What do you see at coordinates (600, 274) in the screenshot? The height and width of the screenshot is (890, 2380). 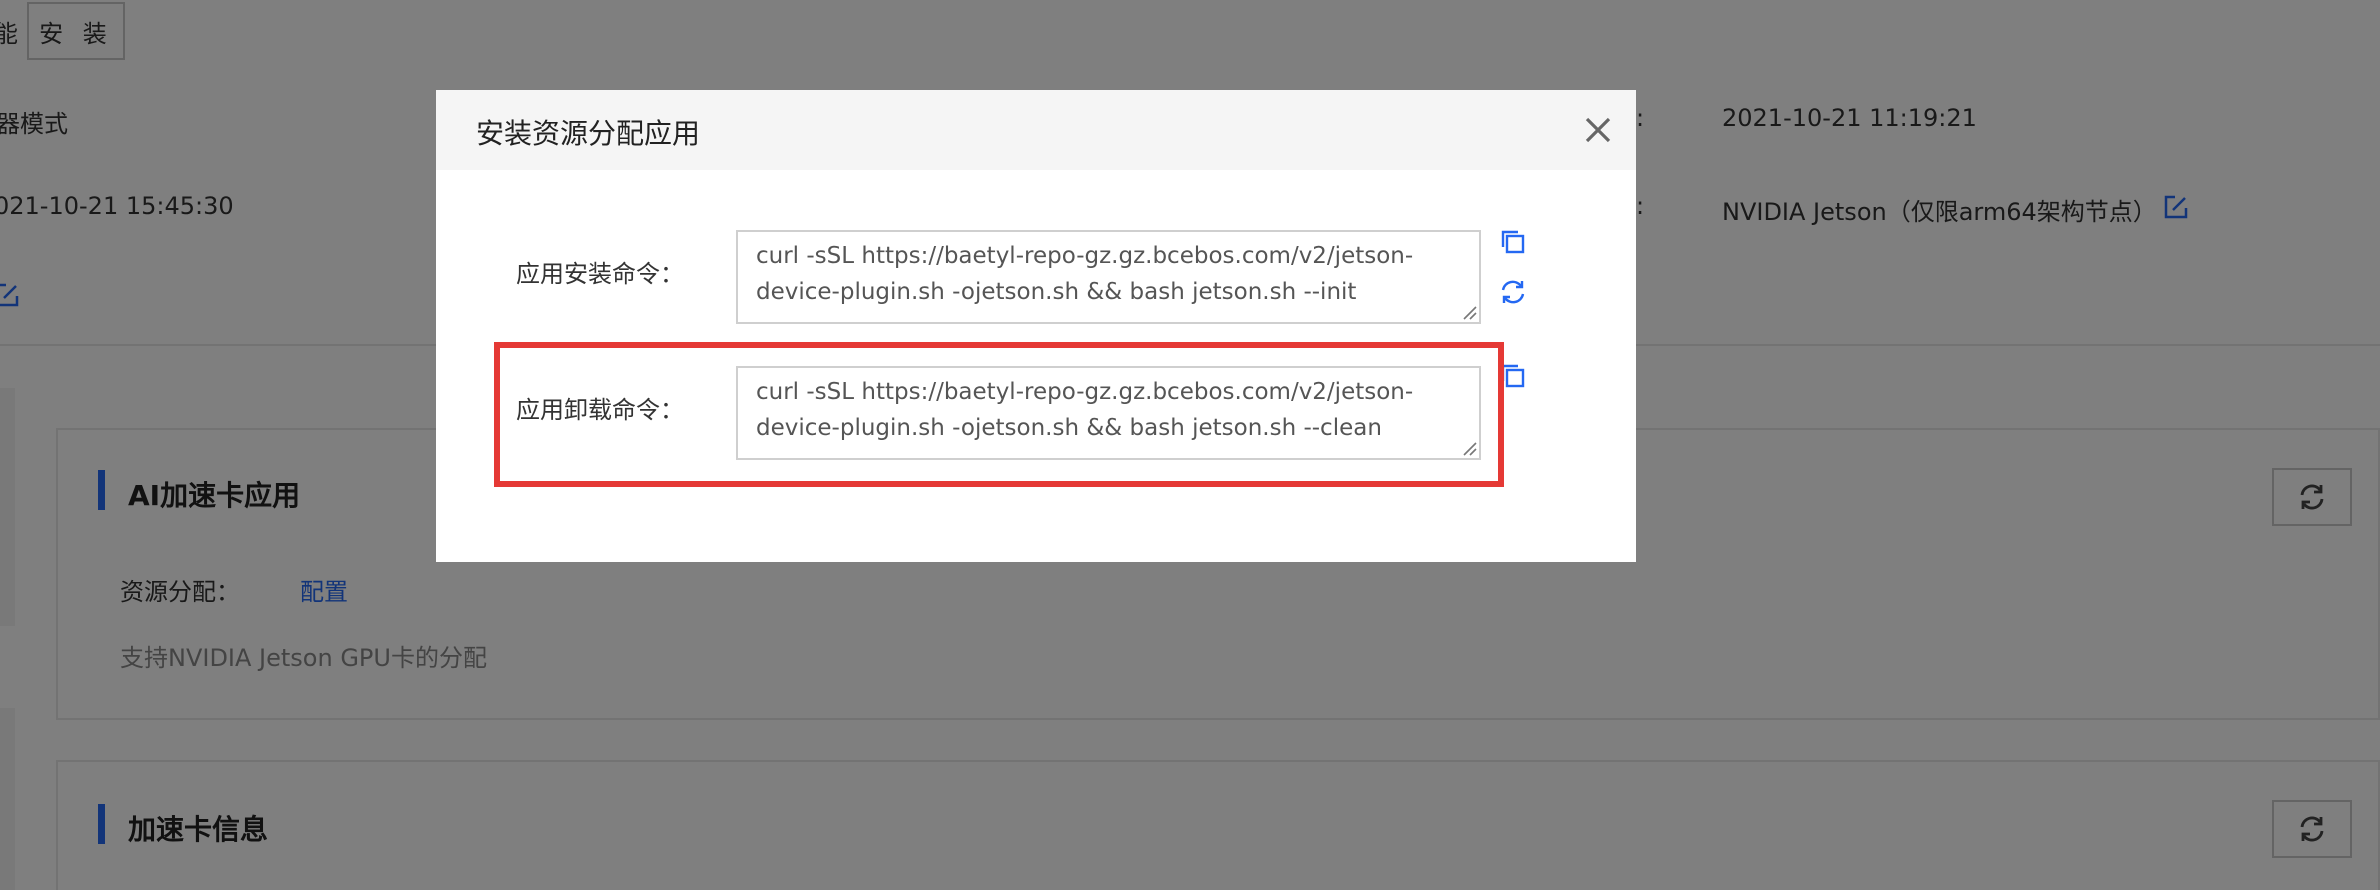 I see `install-command-label: 应用安装命令：` at bounding box center [600, 274].